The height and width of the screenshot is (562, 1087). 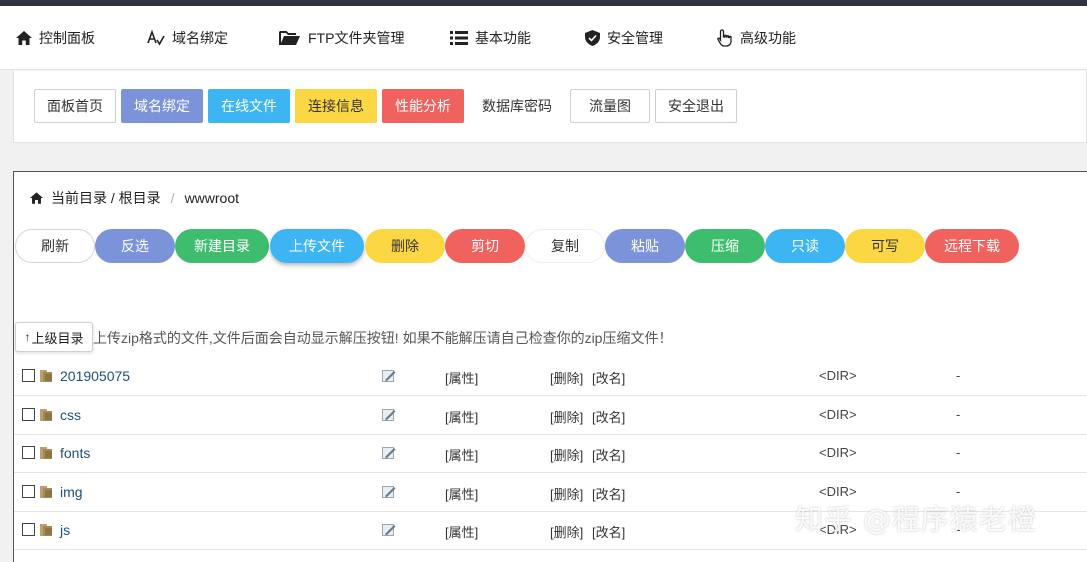 What do you see at coordinates (106, 198) in the screenshot?
I see `breadcrumb-current: 当前目录 / 根目录` at bounding box center [106, 198].